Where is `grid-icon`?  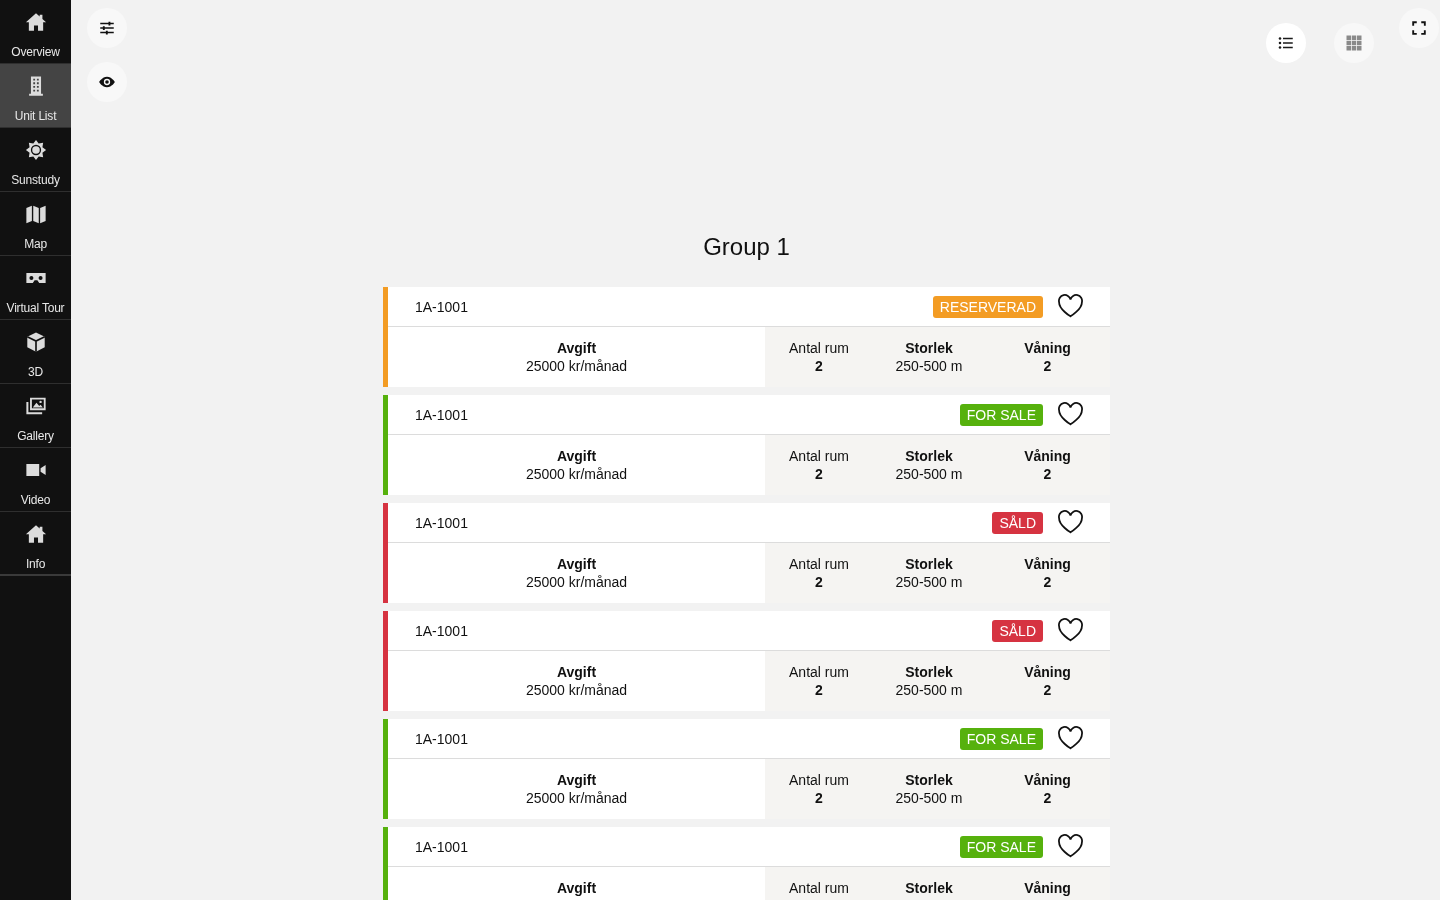 grid-icon is located at coordinates (1354, 43).